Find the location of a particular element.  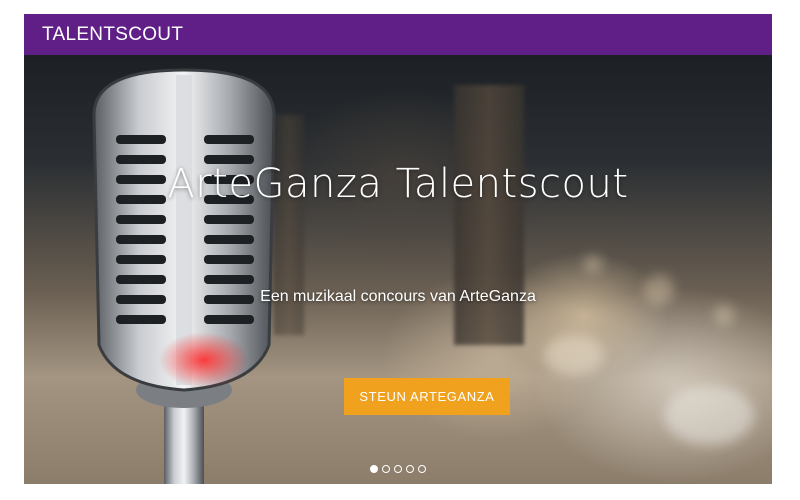

top-navbar: TALENTSCOUT is located at coordinates (398, 34).